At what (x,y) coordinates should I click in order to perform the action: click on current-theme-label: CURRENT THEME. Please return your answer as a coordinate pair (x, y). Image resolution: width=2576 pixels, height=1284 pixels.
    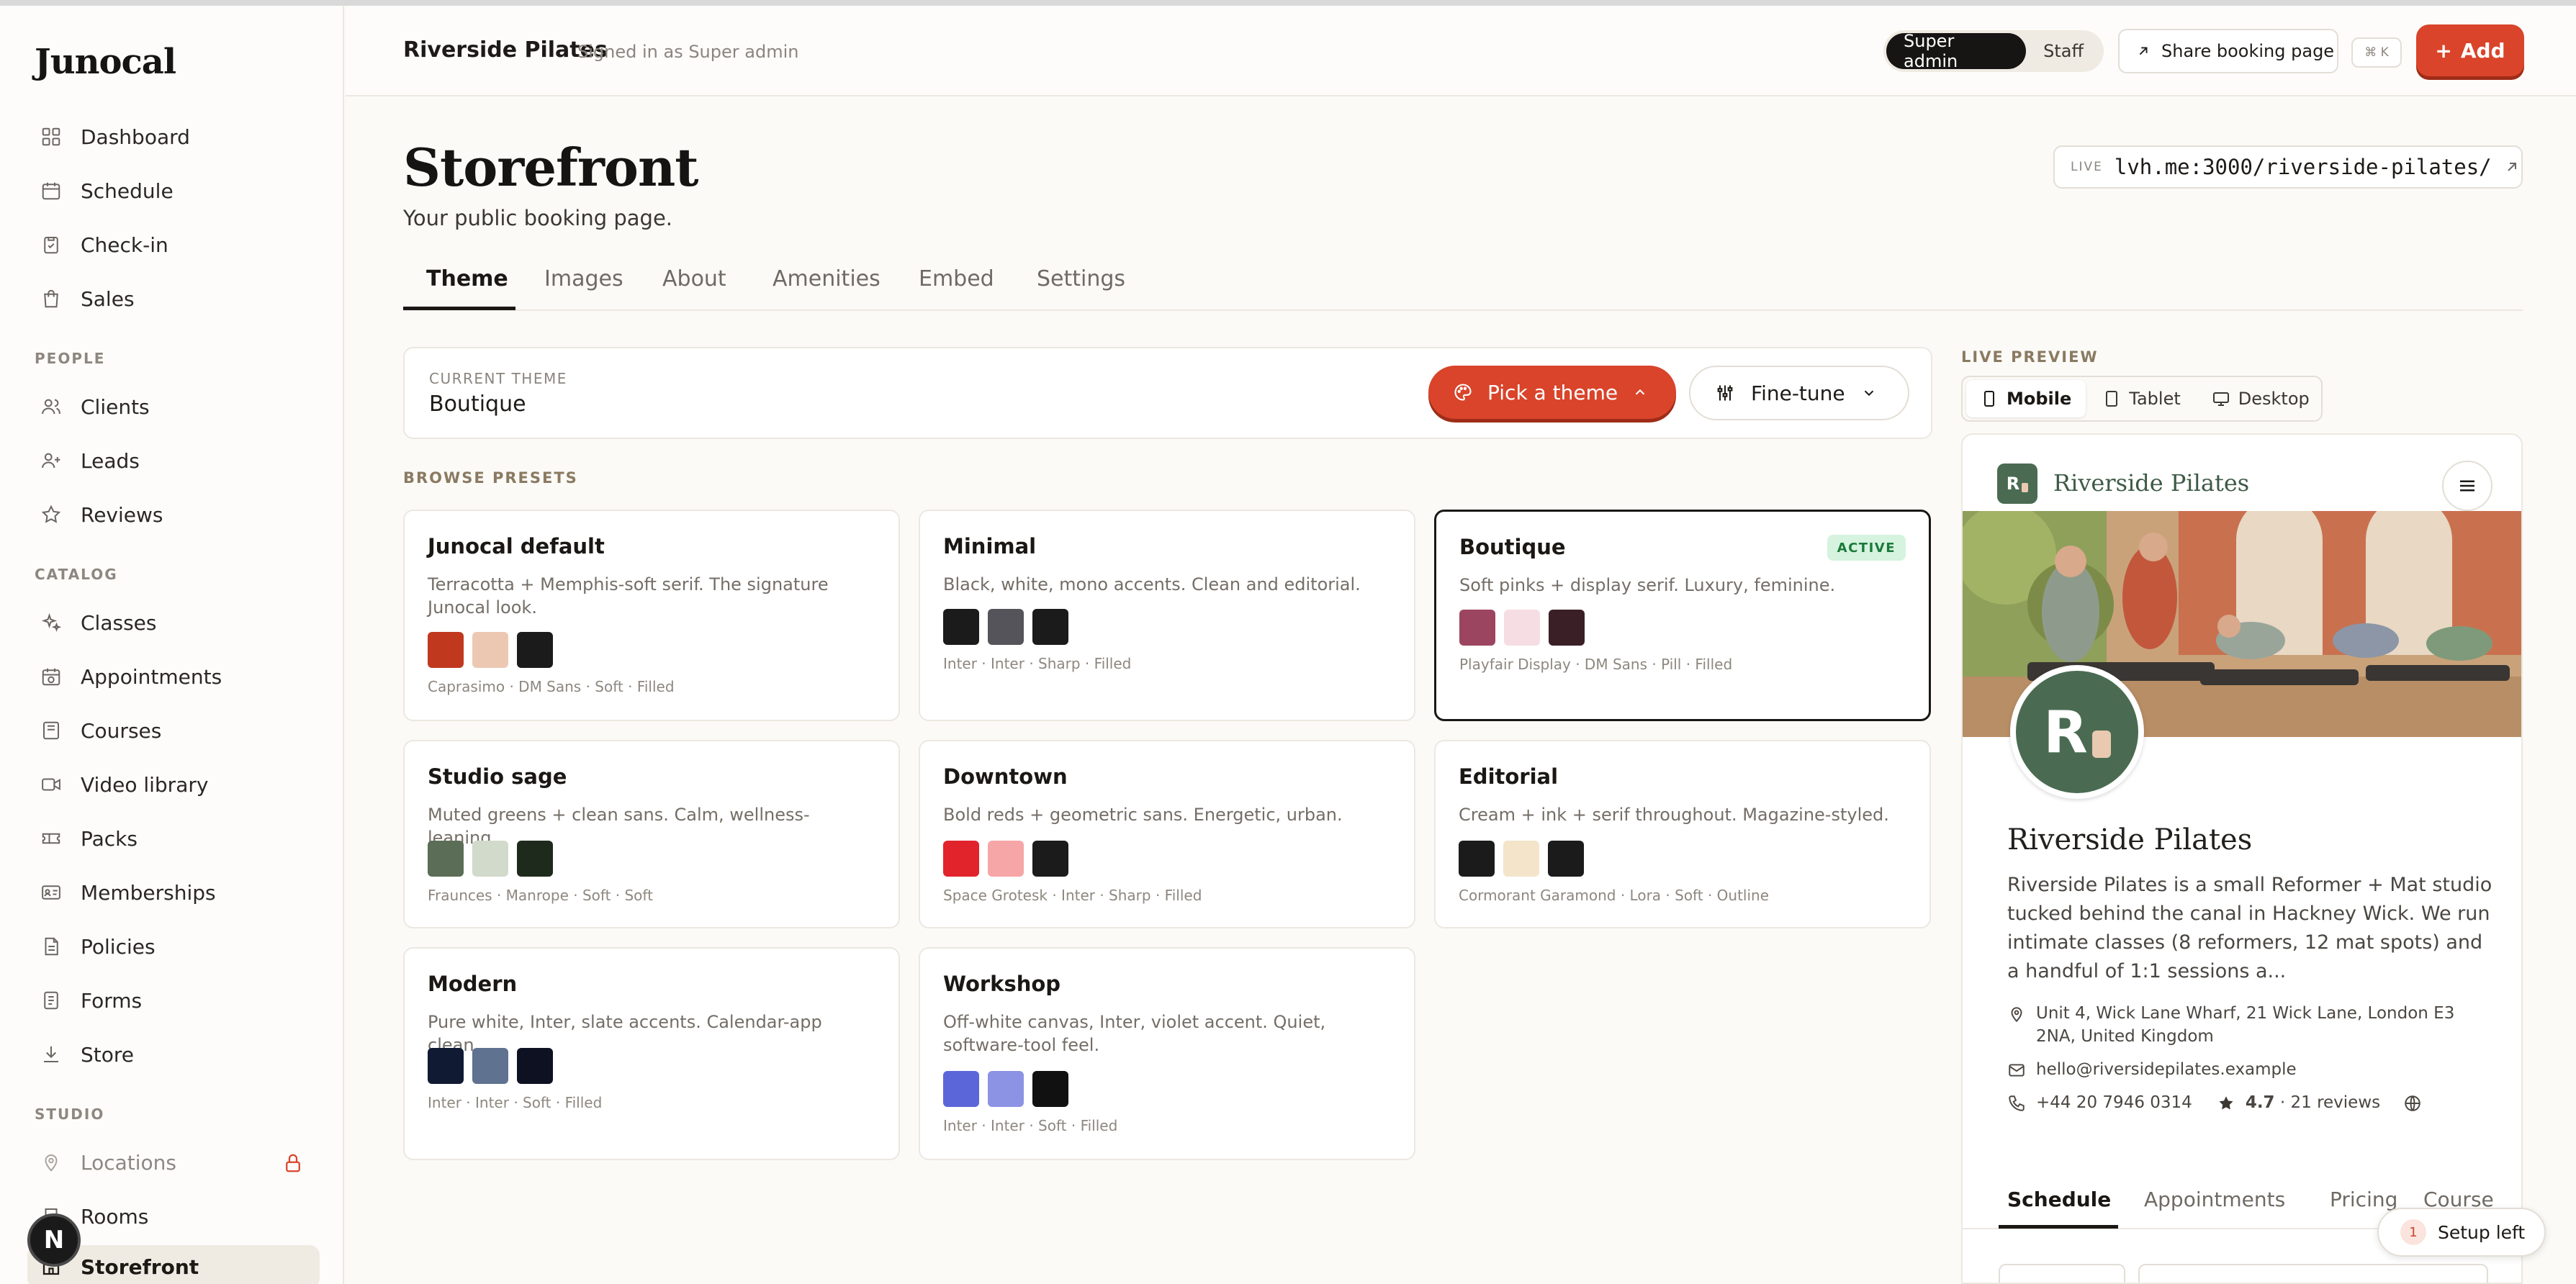
    Looking at the image, I should click on (498, 378).